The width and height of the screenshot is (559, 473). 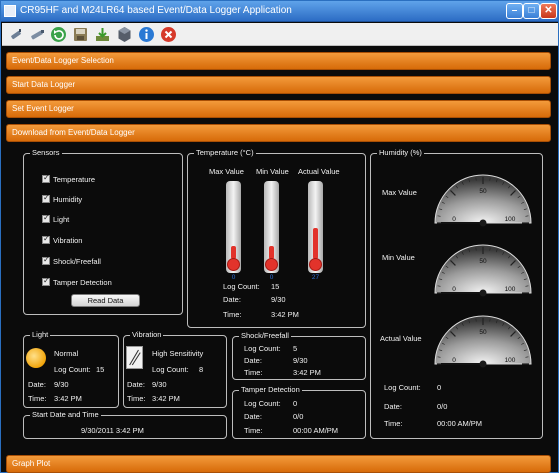 What do you see at coordinates (225, 152) in the screenshot?
I see `temperature-title: Temperature (°C)` at bounding box center [225, 152].